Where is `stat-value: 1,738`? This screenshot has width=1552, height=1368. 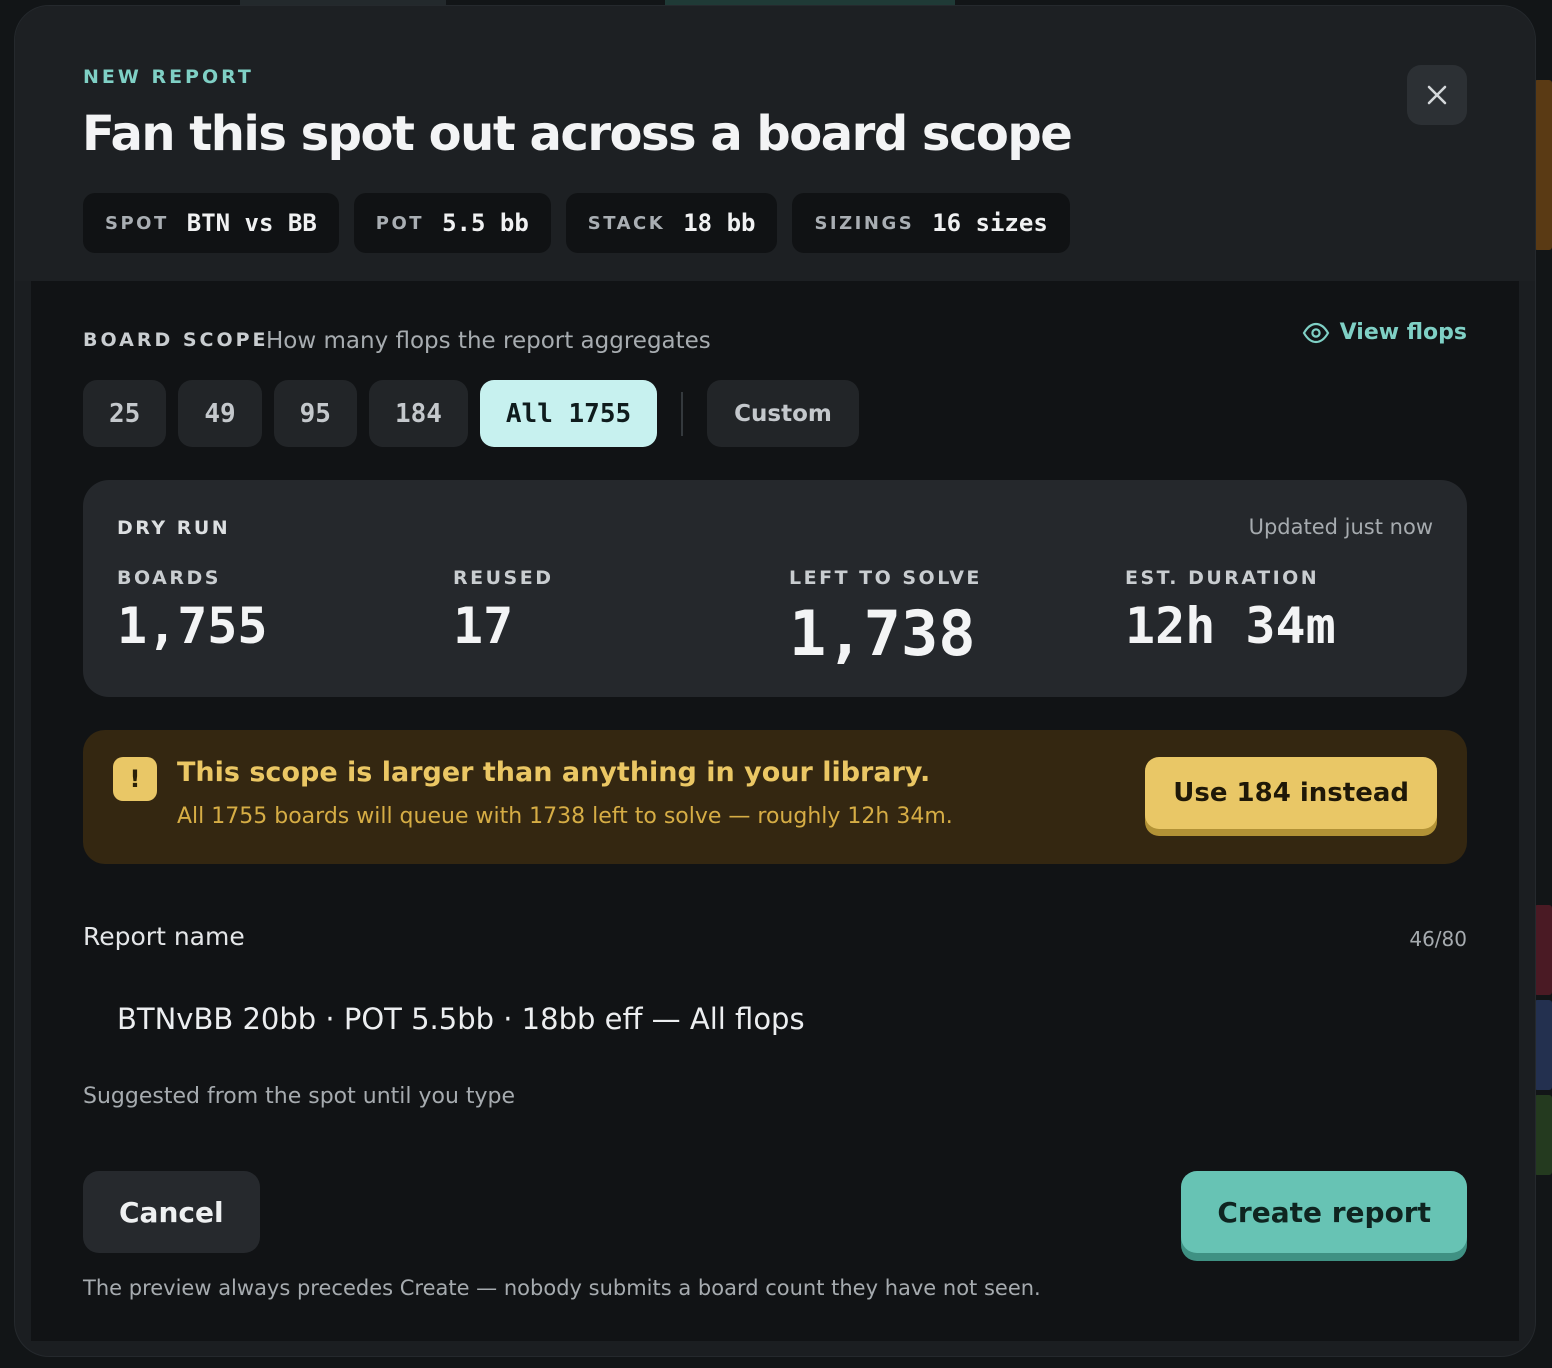 stat-value: 1,738 is located at coordinates (882, 633).